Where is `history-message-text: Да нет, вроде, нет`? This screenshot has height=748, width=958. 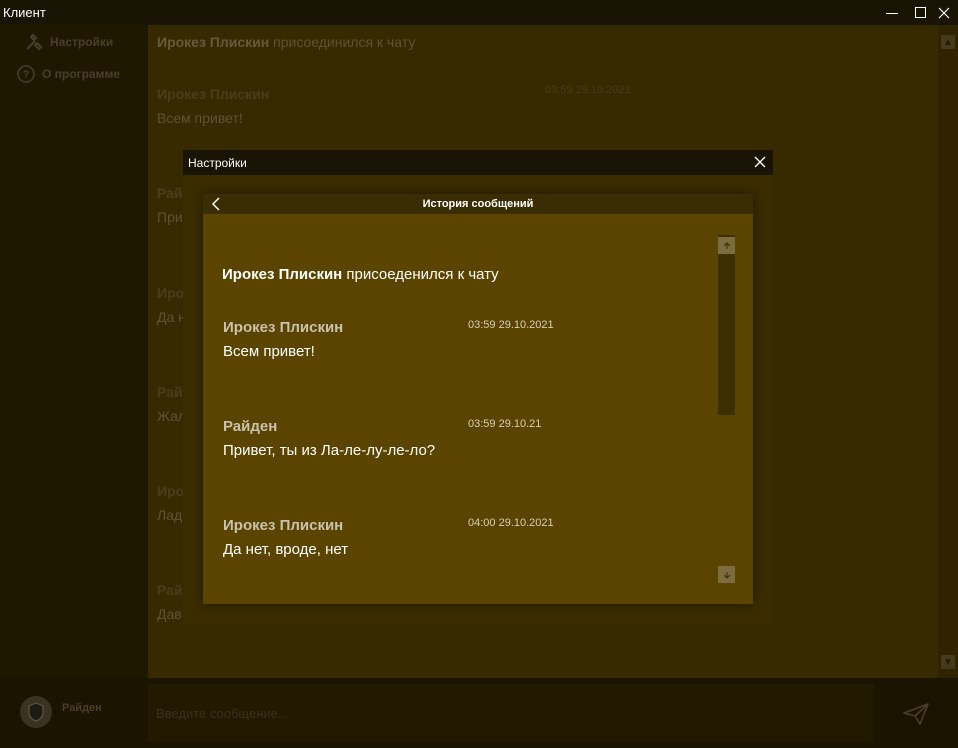 history-message-text: Да нет, вроде, нет is located at coordinates (286, 549).